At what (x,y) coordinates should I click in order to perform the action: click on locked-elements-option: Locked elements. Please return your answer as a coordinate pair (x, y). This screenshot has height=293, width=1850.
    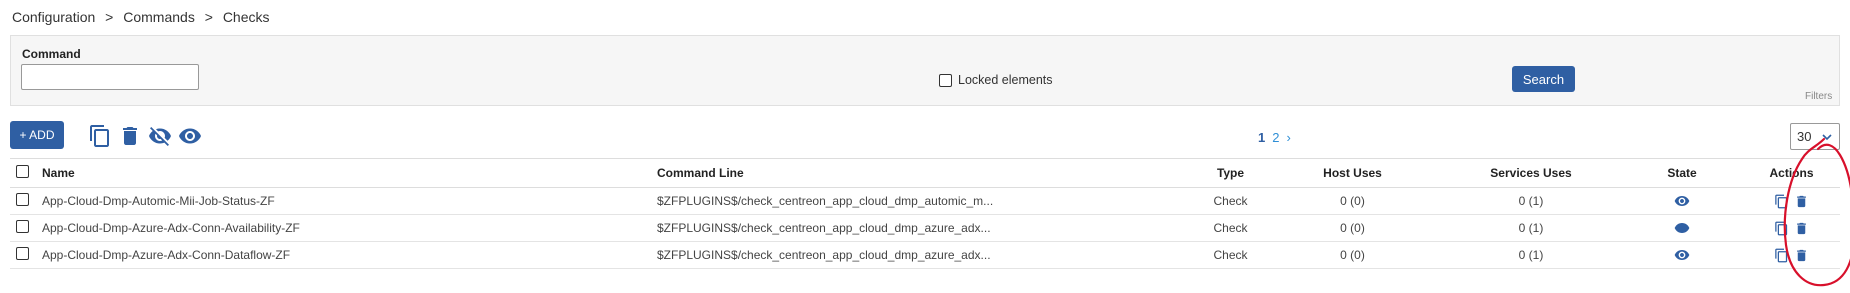
    Looking at the image, I should click on (996, 80).